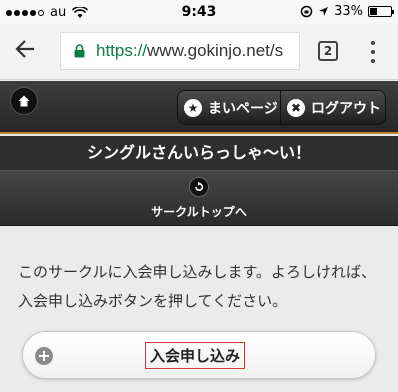  What do you see at coordinates (243, 108) in the screenshot?
I see `mypage-label: まいページ` at bounding box center [243, 108].